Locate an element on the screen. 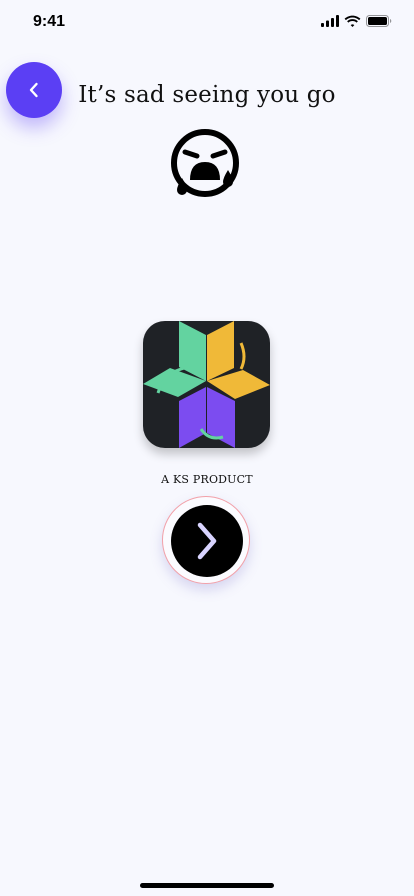 Image resolution: width=414 pixels, height=896 pixels. status-bar: 9:41 is located at coordinates (207, 22).